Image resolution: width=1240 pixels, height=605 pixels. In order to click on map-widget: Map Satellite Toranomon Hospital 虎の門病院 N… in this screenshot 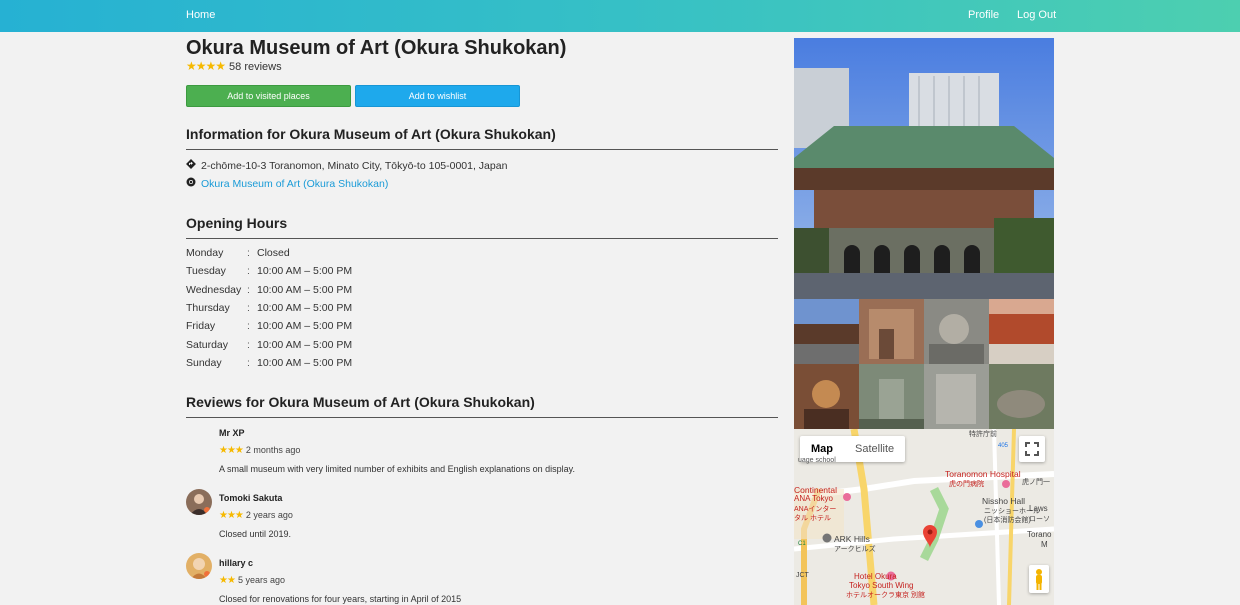, I will do `click(924, 517)`.